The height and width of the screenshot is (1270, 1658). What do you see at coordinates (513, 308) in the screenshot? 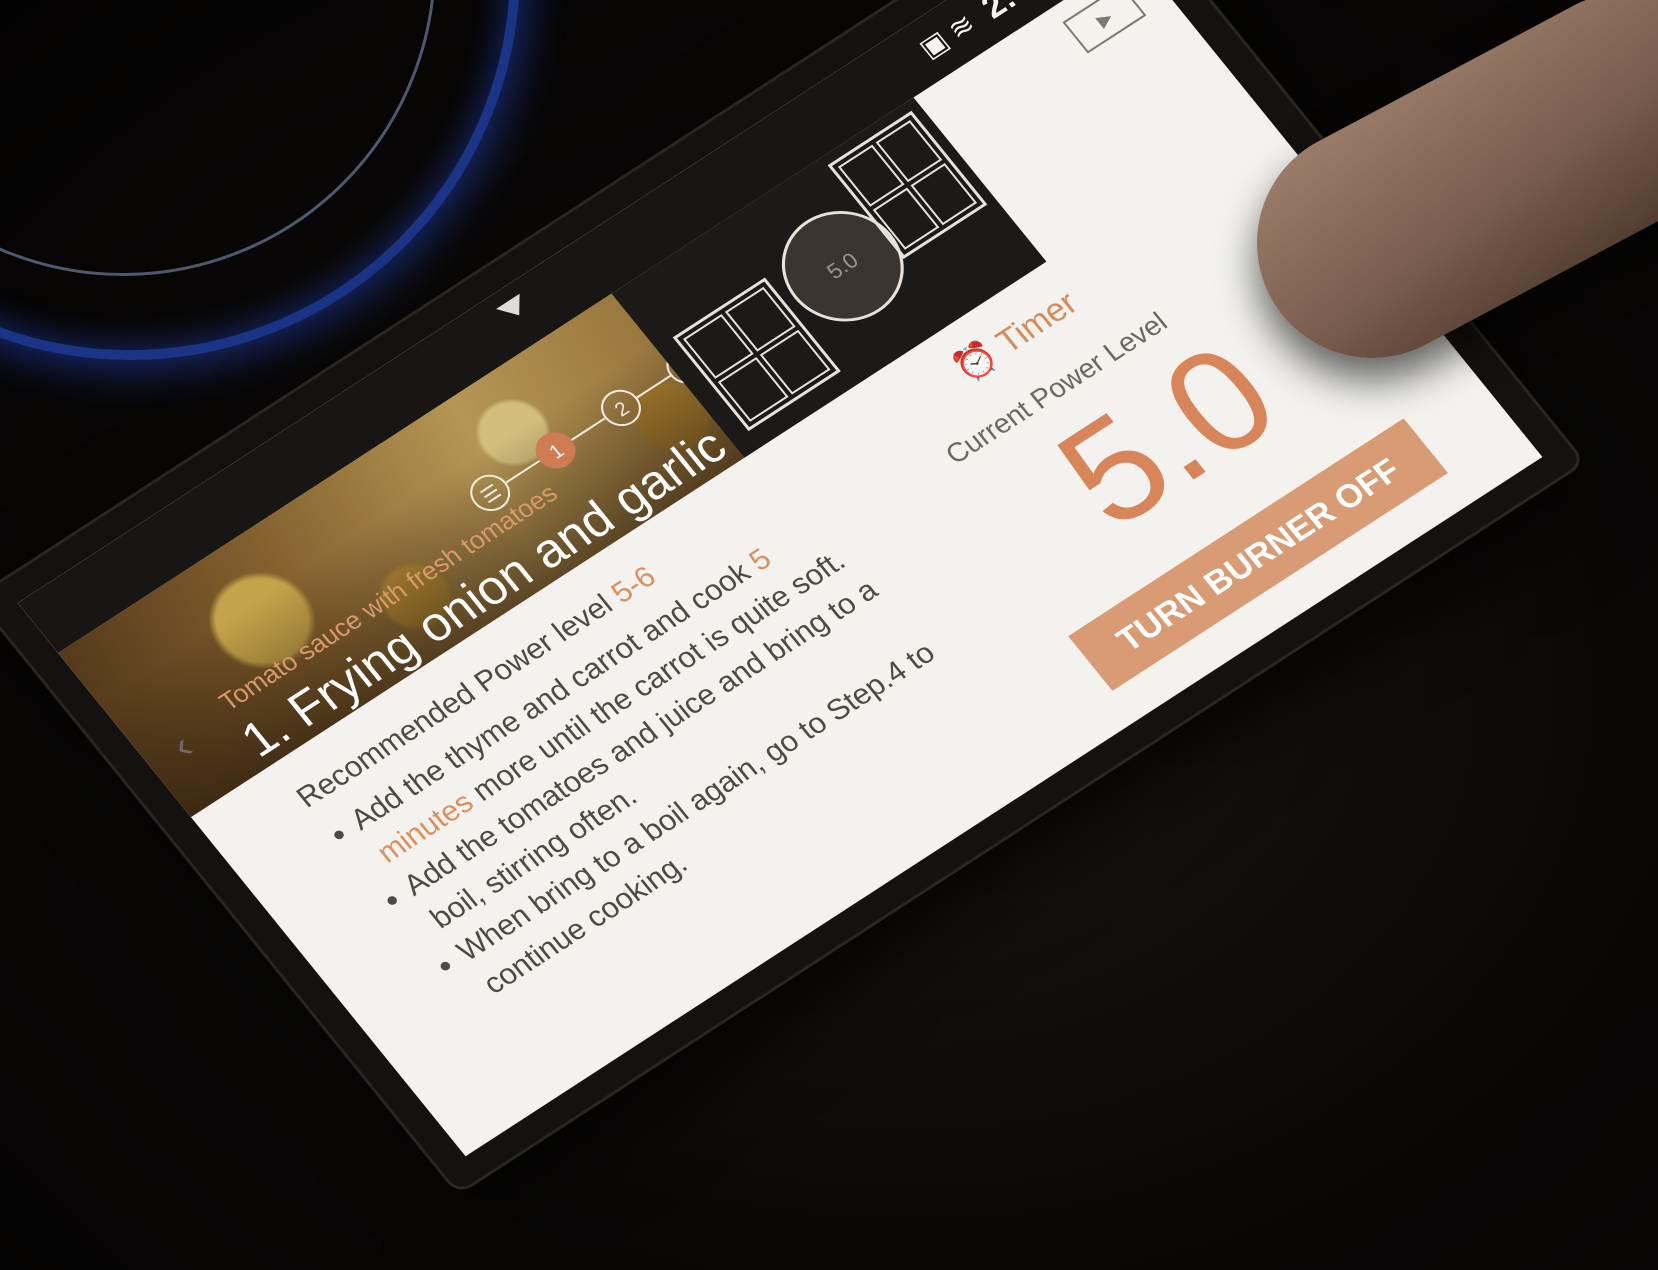
I see `pull-down-arrow-icon` at bounding box center [513, 308].